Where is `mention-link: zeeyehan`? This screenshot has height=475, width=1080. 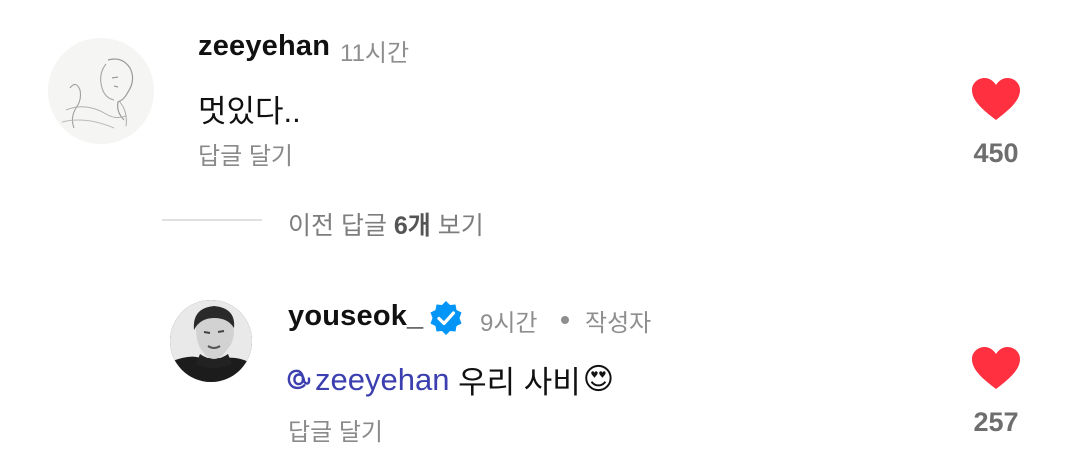
mention-link: zeeyehan is located at coordinates (368, 380).